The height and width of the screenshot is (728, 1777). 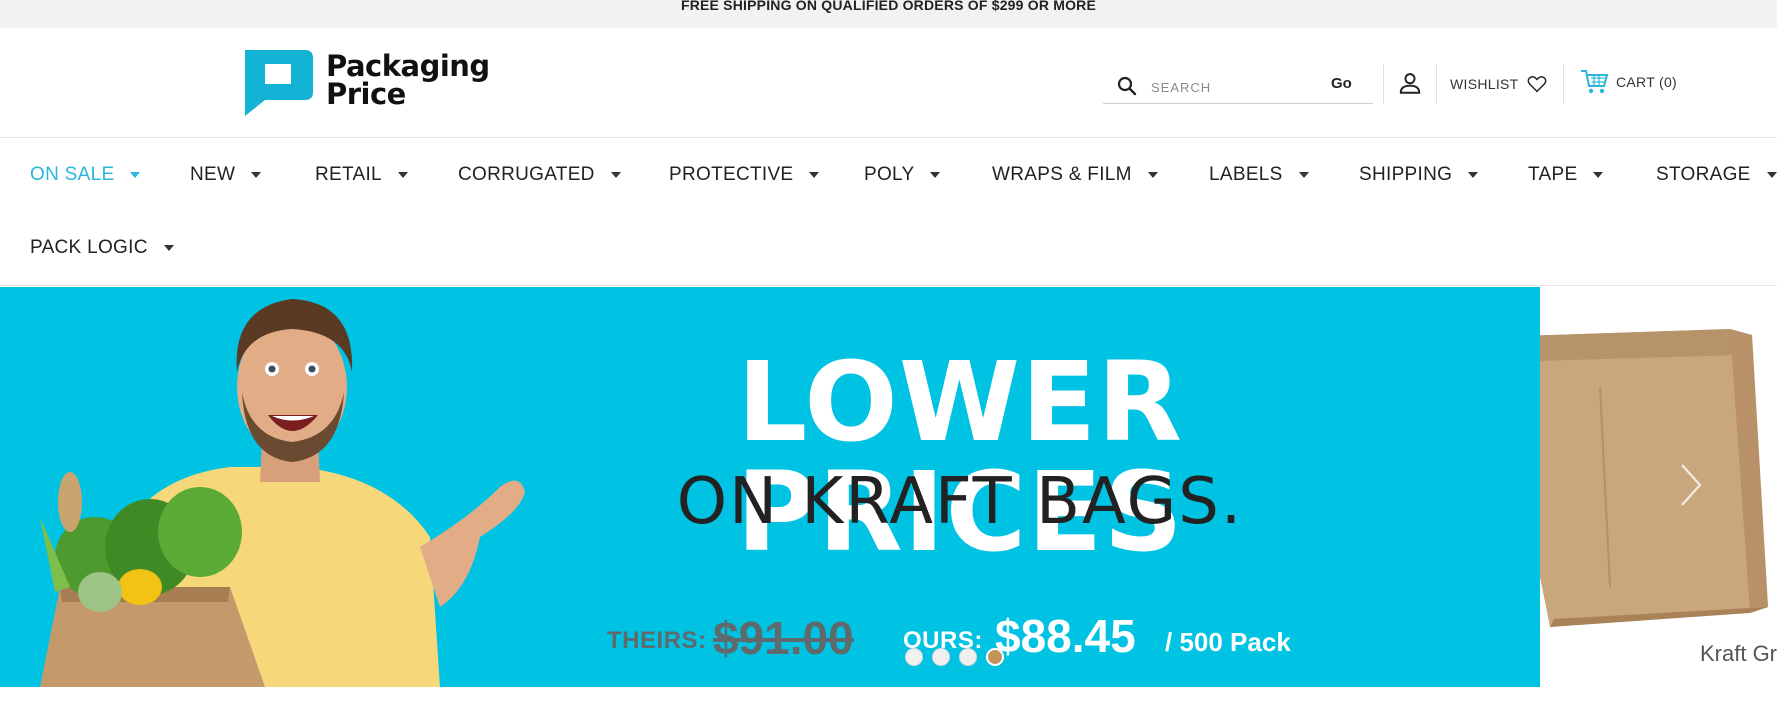 I want to click on nav-item-retail: RETAIL, so click(x=361, y=175).